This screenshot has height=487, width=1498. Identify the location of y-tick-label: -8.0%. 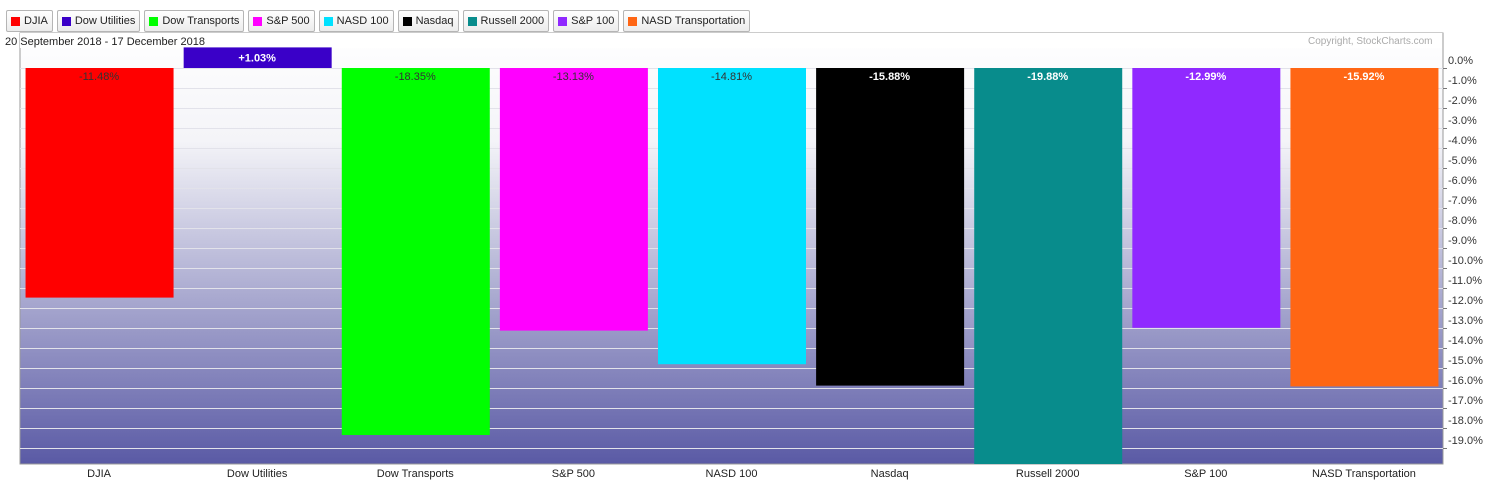
(1462, 221).